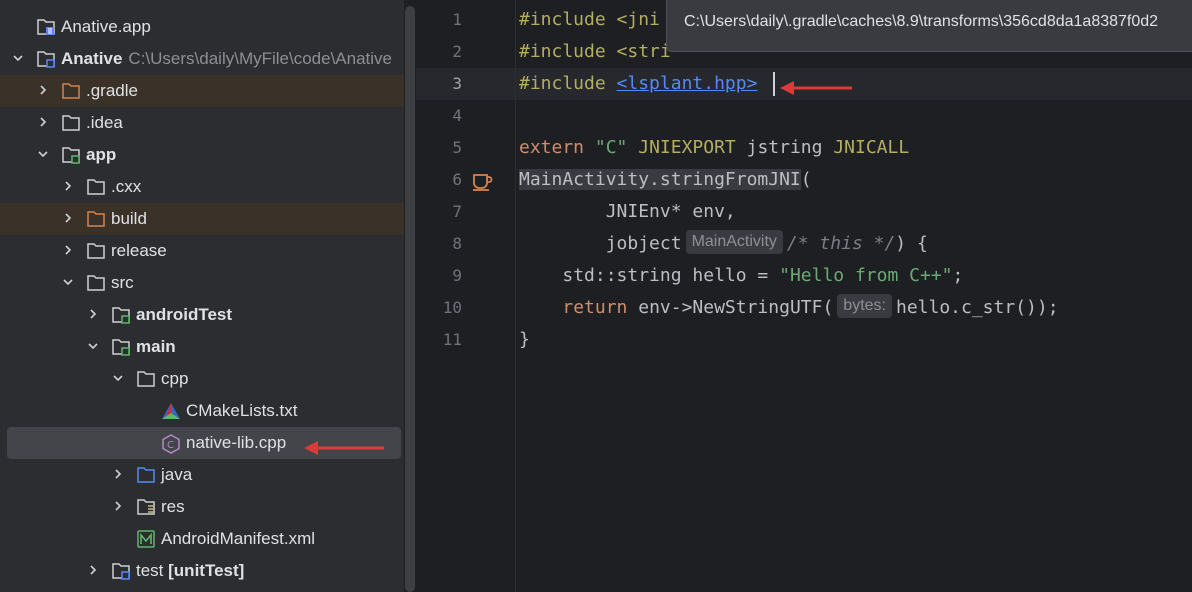 The height and width of the screenshot is (592, 1192). What do you see at coordinates (660, 179) in the screenshot?
I see `method-name: MainActivity.stringFromJNI` at bounding box center [660, 179].